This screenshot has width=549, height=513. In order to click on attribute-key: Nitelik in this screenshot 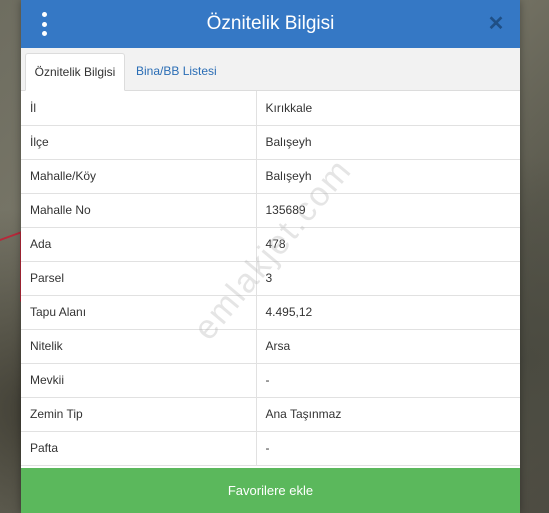, I will do `click(139, 346)`.